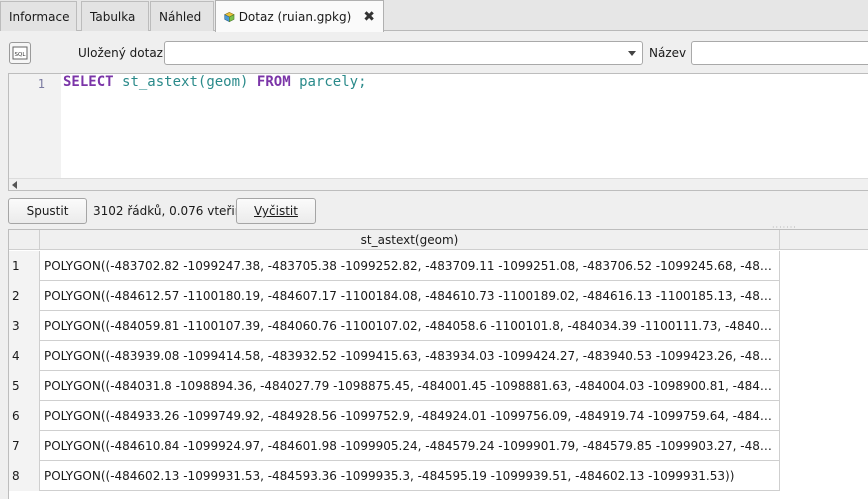 Image resolution: width=868 pixels, height=499 pixels. I want to click on chevron-down-icon, so click(632, 53).